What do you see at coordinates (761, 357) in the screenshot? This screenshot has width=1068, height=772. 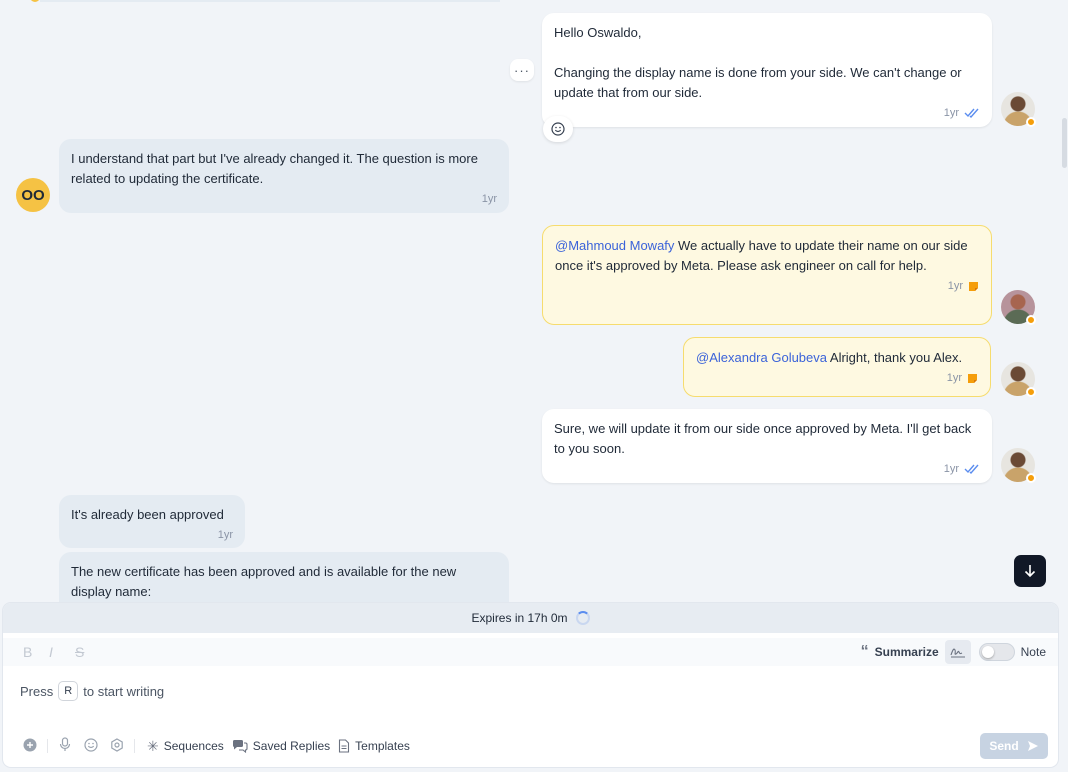 I see `mention-link: @Alexandra Golubeva` at bounding box center [761, 357].